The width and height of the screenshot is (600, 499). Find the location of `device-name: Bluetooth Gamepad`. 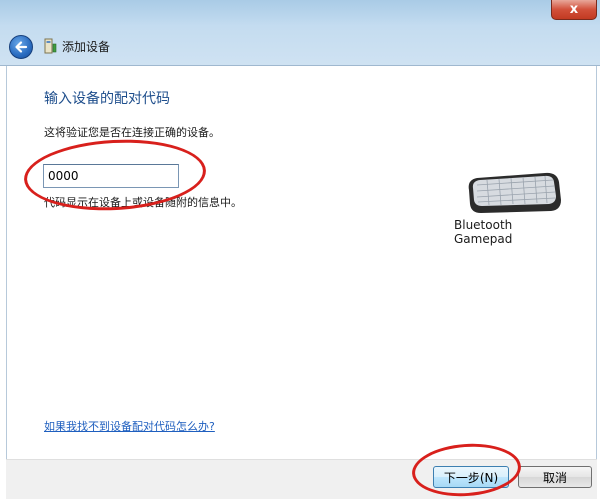

device-name: Bluetooth Gamepad is located at coordinates (483, 232).